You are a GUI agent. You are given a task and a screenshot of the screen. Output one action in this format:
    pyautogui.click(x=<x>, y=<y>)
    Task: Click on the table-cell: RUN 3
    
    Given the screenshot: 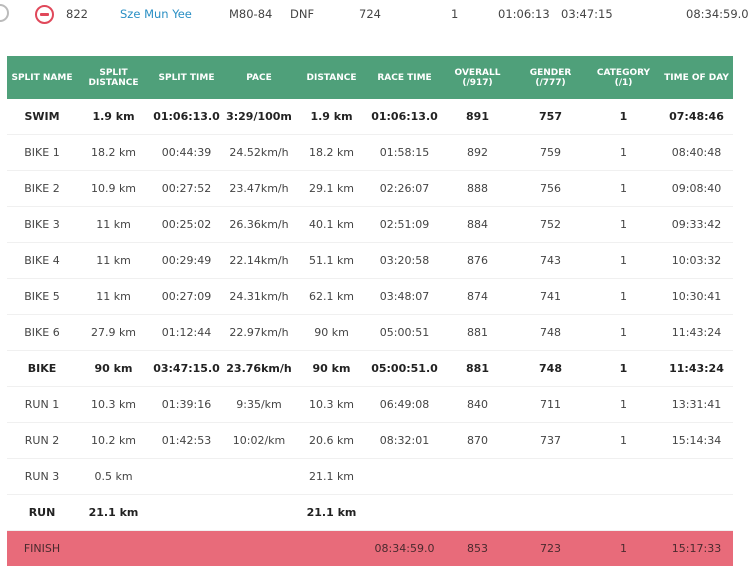 What is the action you would take?
    pyautogui.click(x=42, y=477)
    